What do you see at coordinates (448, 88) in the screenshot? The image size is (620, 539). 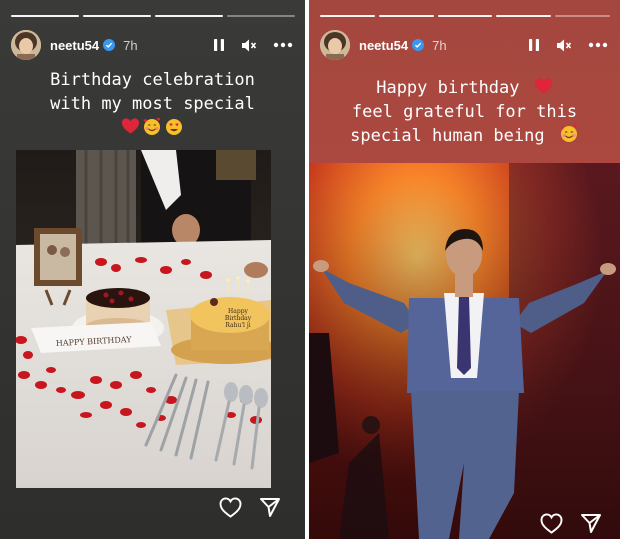 I see `caption-text: Happy birthday` at bounding box center [448, 88].